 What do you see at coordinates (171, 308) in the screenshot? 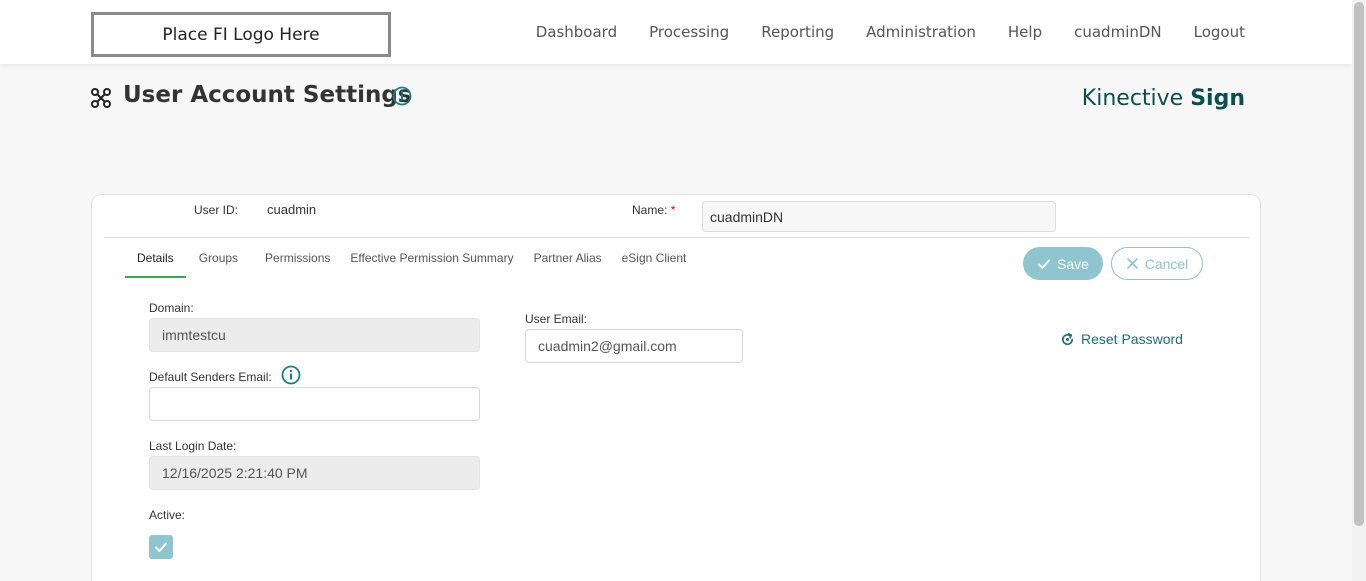
I see `domain-label: Domain:` at bounding box center [171, 308].